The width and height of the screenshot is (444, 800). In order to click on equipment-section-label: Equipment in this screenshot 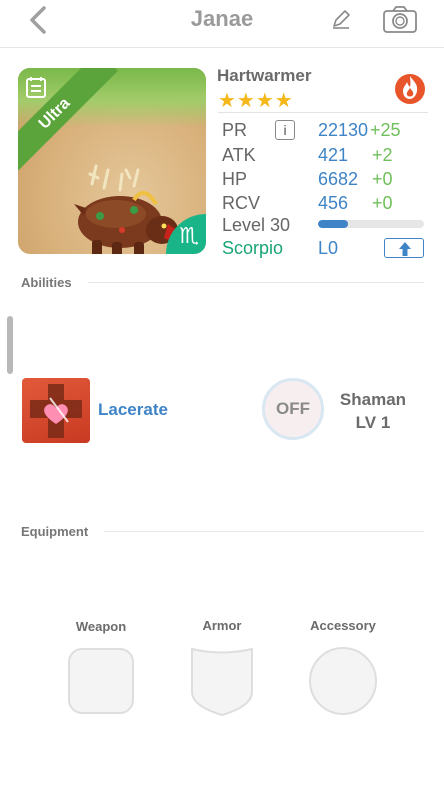, I will do `click(55, 531)`.